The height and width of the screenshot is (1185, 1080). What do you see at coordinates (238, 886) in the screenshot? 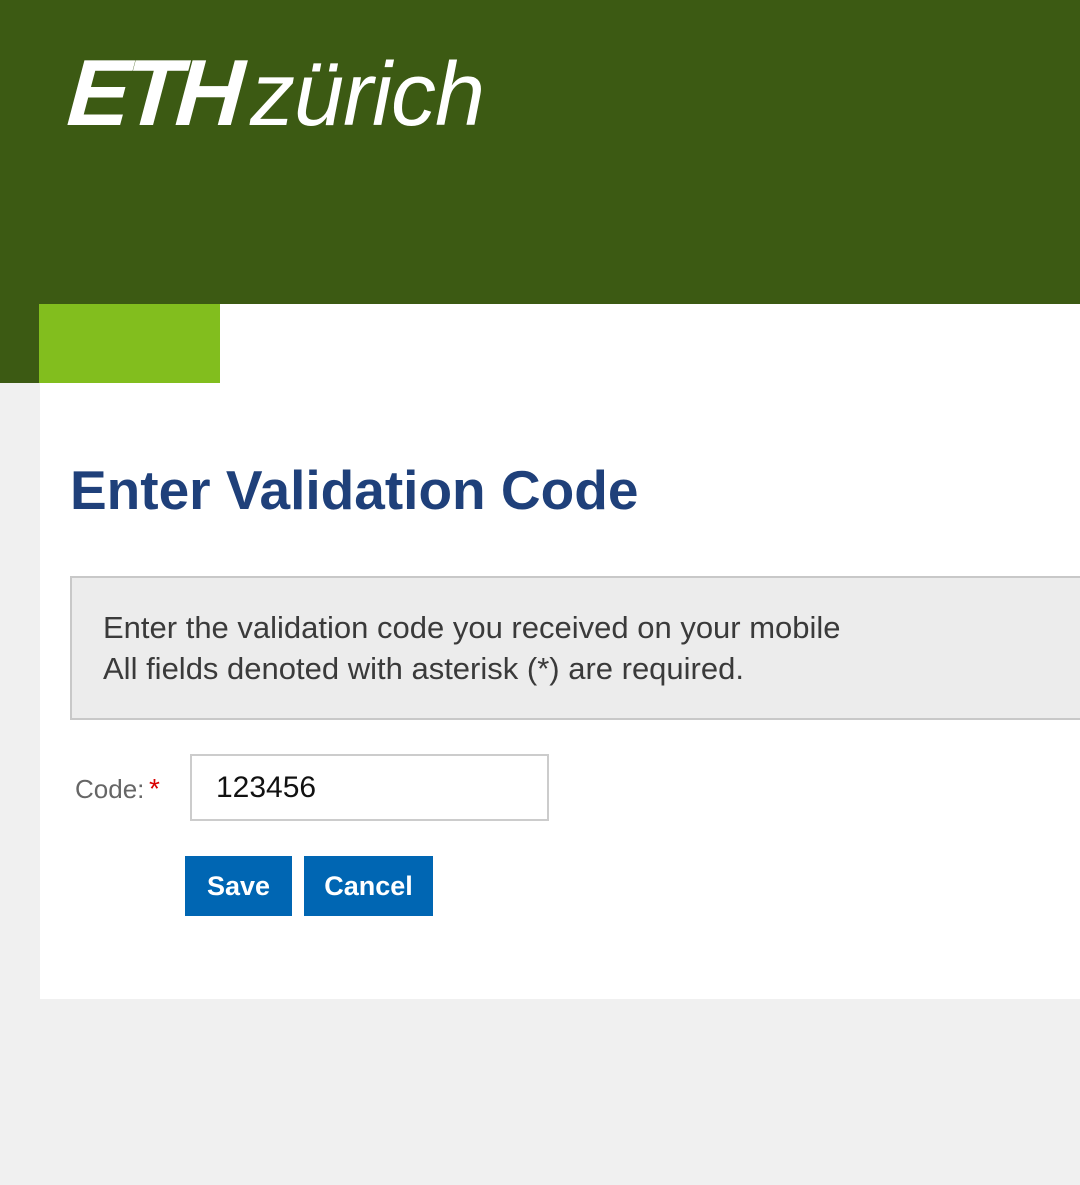
I see `save-button: Save` at bounding box center [238, 886].